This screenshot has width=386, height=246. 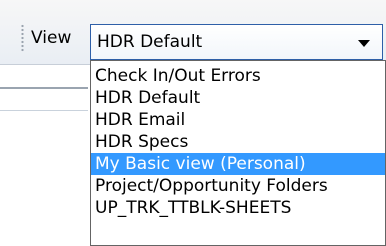 I want to click on view-select-value: HDR Default, so click(x=150, y=42).